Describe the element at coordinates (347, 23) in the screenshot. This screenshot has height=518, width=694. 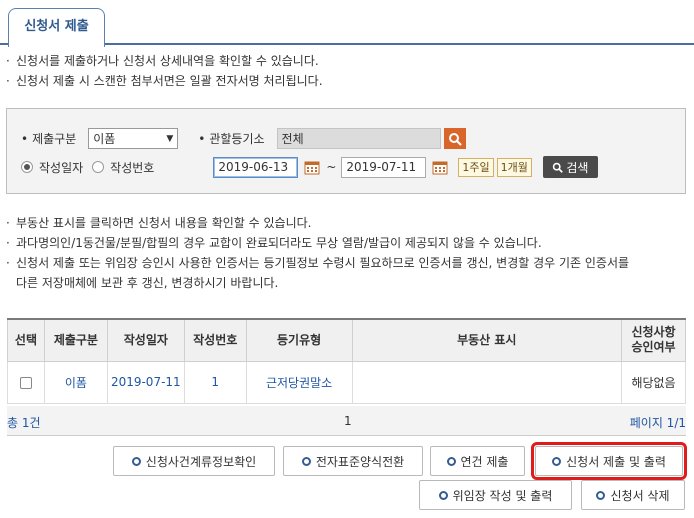
I see `tab-bar: 신청서 제출` at that location.